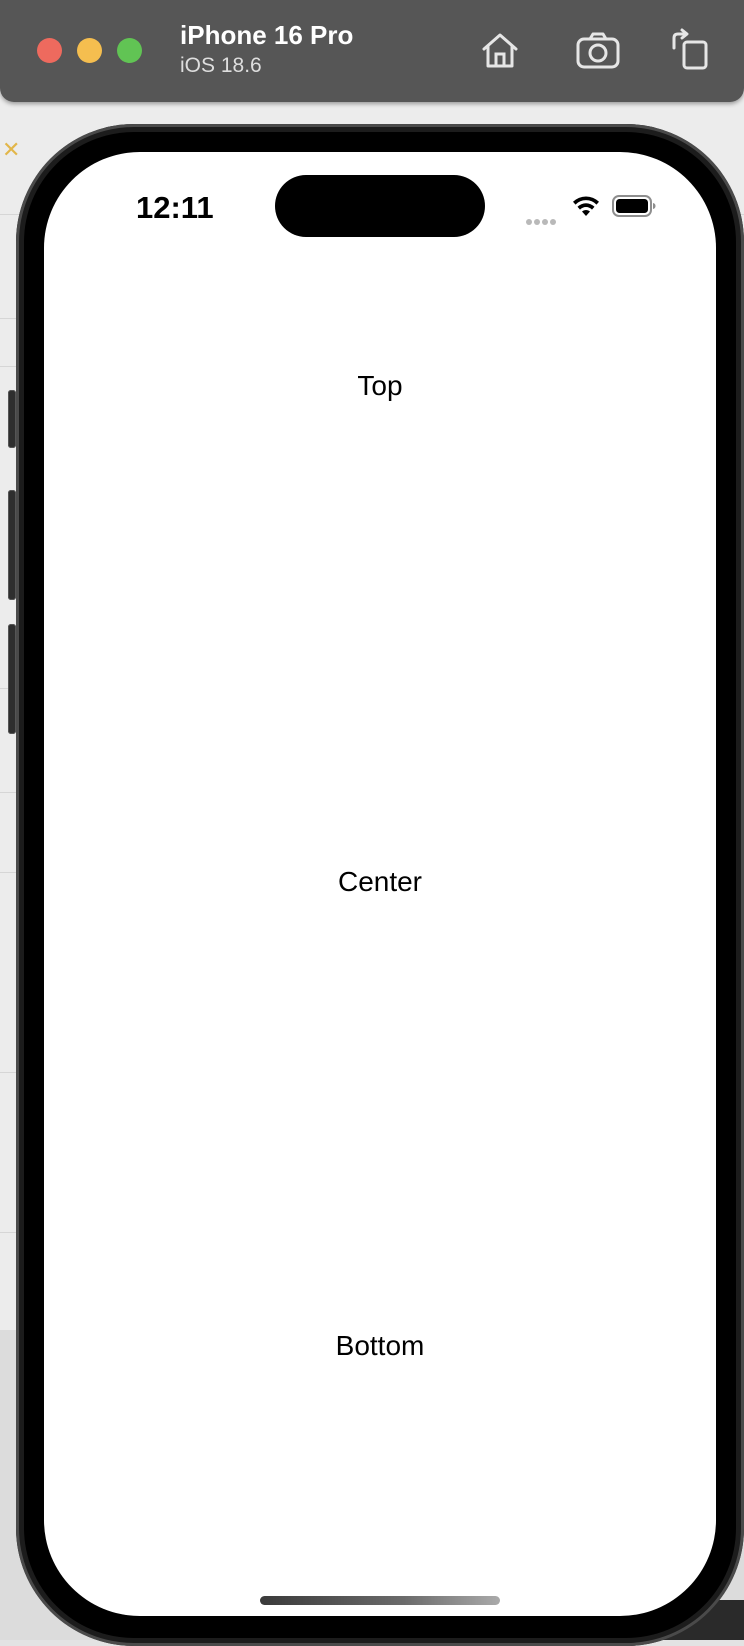 Image resolution: width=744 pixels, height=1646 pixels. Describe the element at coordinates (267, 35) in the screenshot. I see `device-name: iPhone 16 Pro` at that location.